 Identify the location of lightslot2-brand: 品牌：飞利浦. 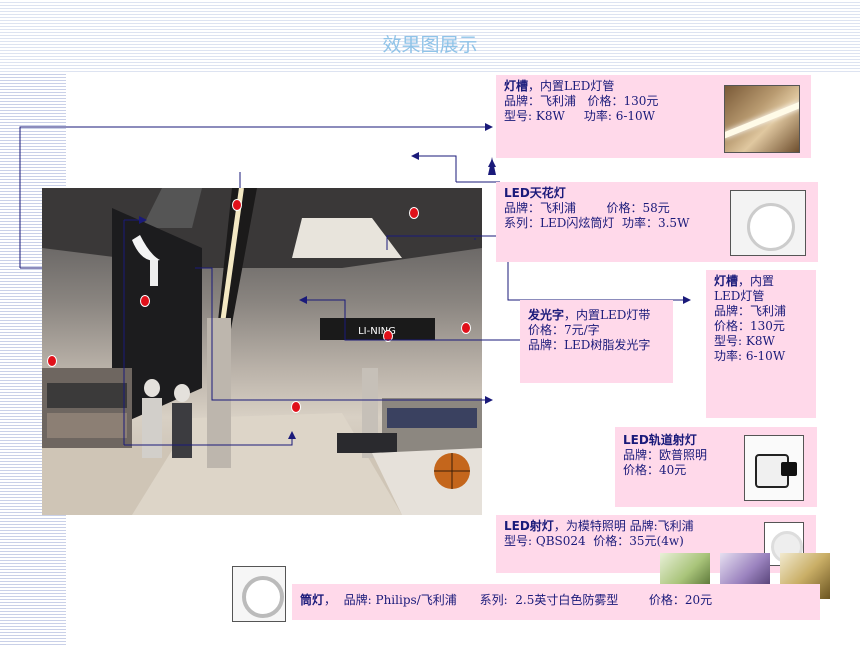
(750, 311).